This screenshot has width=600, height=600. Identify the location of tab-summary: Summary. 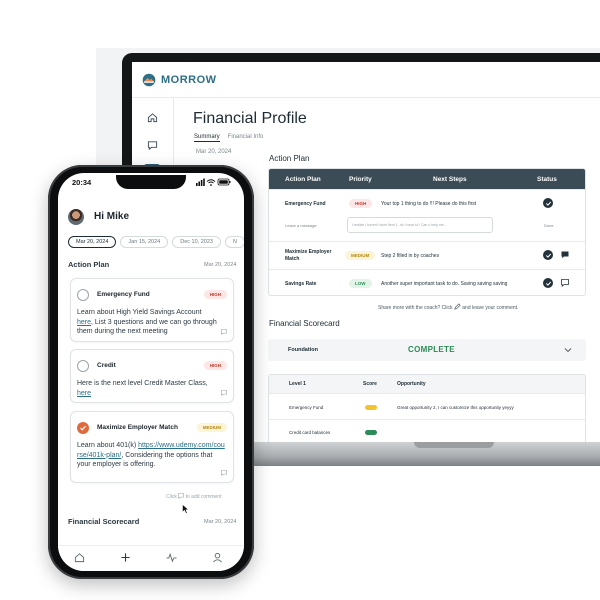
(207, 138).